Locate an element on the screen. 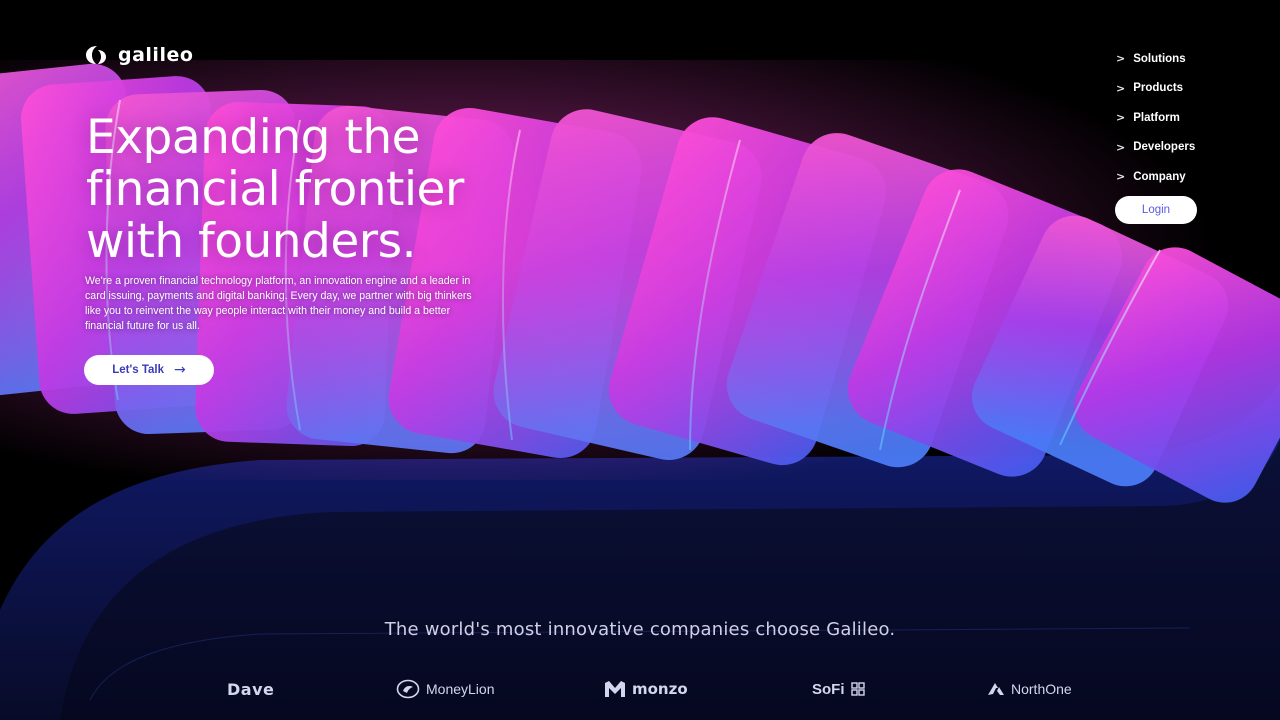 This screenshot has width=1280, height=720. galileo-logo: galileo is located at coordinates (138, 55).